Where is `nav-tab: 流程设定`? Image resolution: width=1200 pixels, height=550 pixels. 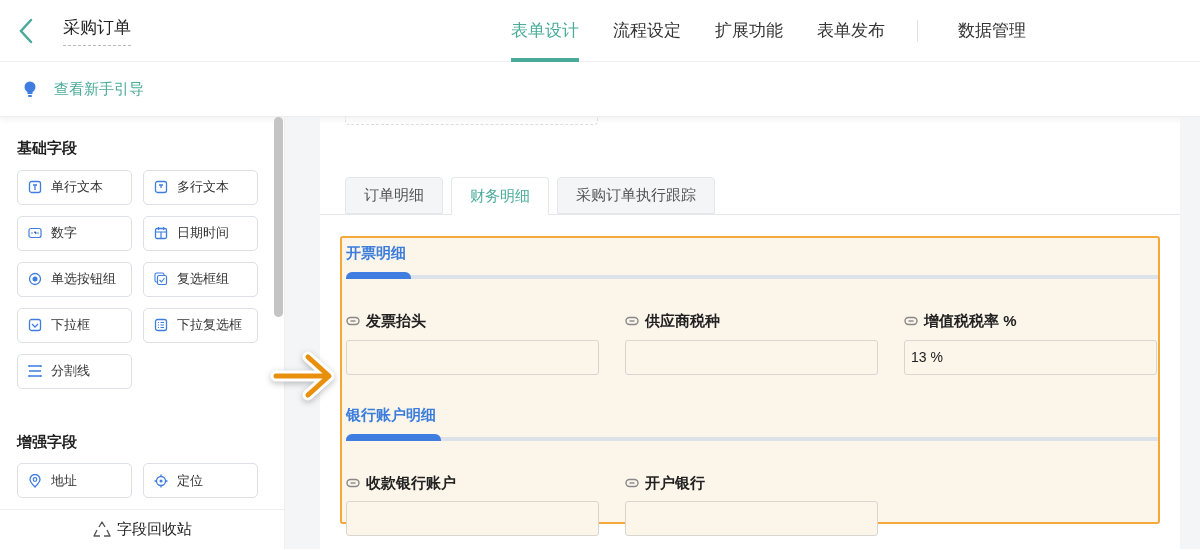 nav-tab: 流程设定 is located at coordinates (647, 31).